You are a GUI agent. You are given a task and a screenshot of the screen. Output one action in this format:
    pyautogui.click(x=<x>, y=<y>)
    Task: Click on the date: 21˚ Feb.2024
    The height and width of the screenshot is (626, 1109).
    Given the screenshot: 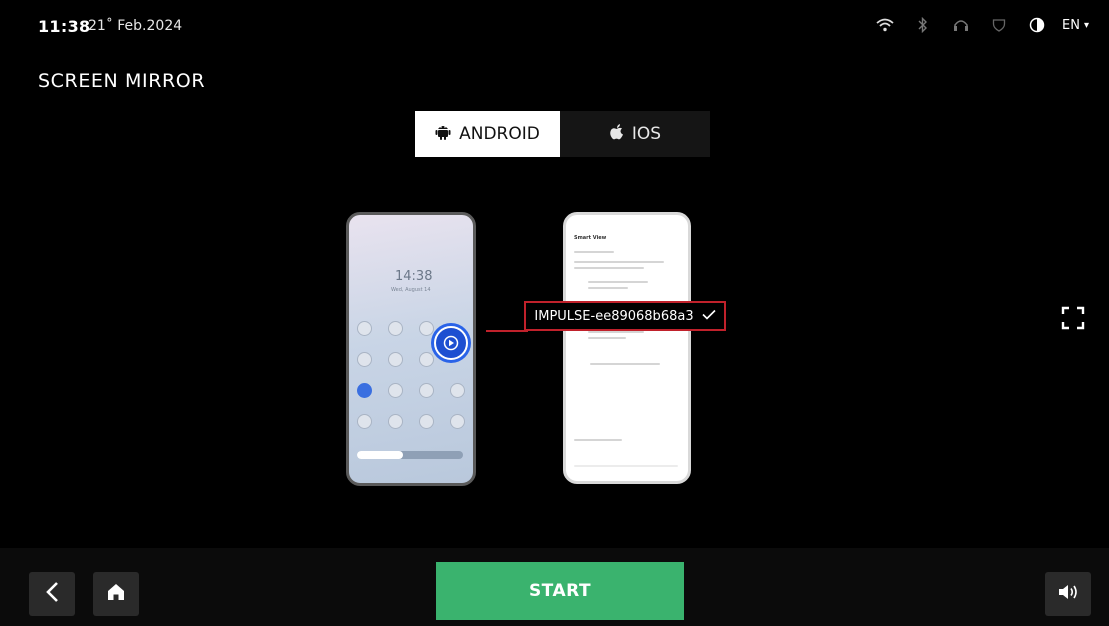 What is the action you would take?
    pyautogui.click(x=135, y=26)
    